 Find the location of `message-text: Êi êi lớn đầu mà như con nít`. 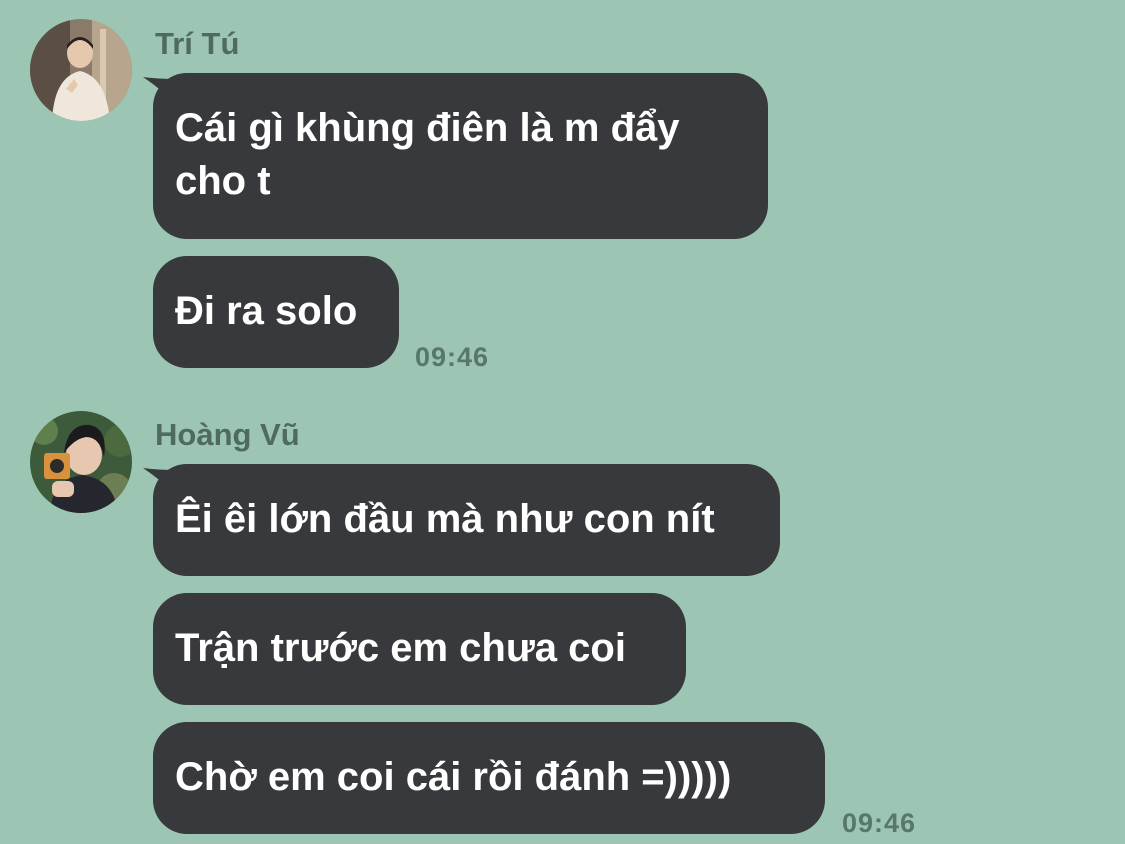

message-text: Êi êi lớn đầu mà như con nít is located at coordinates (445, 519).